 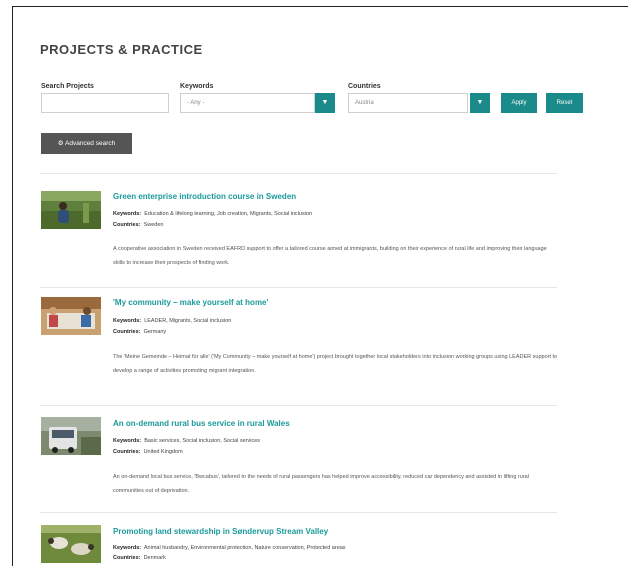 I want to click on apply-button: Apply, so click(x=519, y=103).